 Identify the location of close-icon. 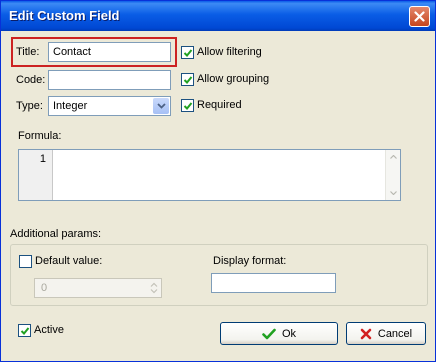
(419, 16).